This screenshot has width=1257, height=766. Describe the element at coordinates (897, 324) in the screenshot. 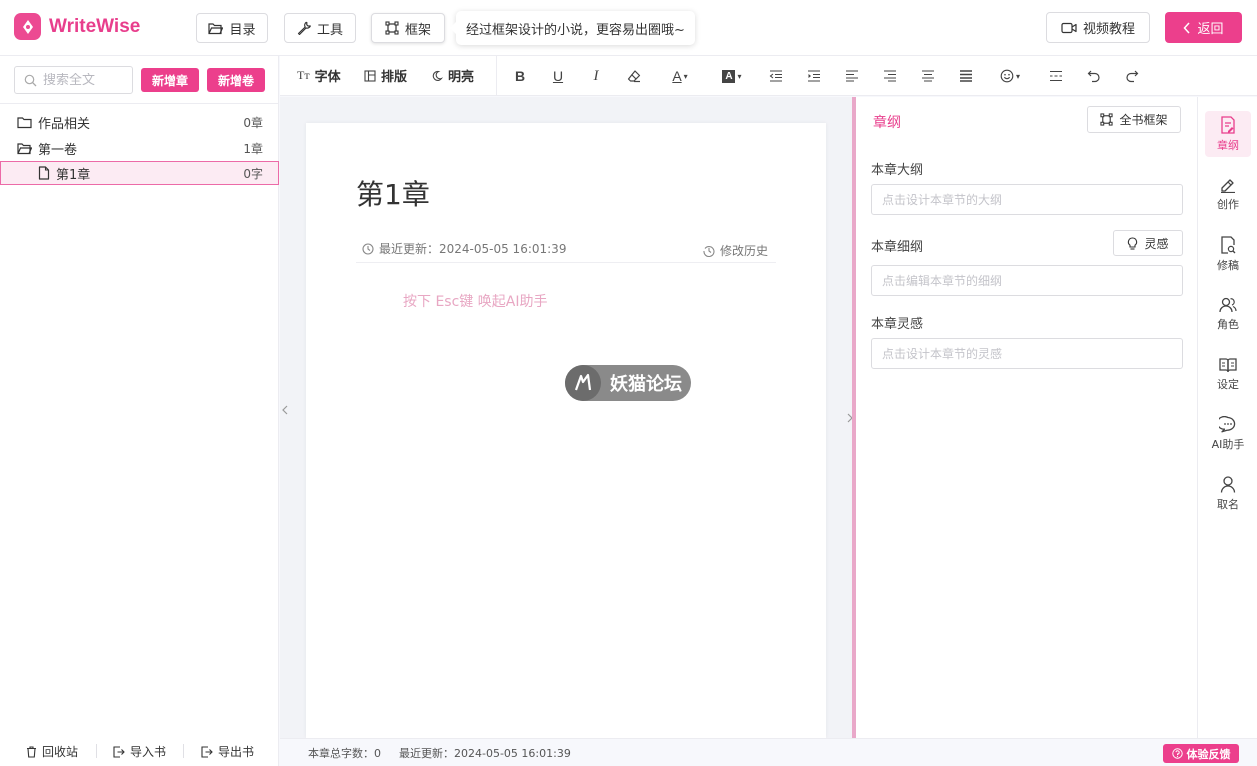

I see `chapter-inspiration-label: 本章灵感` at that location.